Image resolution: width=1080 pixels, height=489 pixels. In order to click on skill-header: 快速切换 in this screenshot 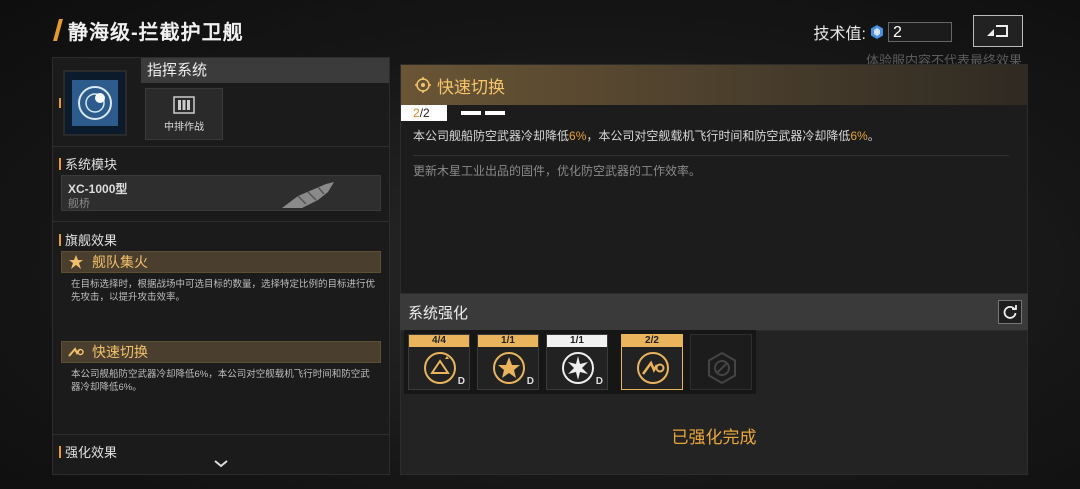, I will do `click(714, 85)`.